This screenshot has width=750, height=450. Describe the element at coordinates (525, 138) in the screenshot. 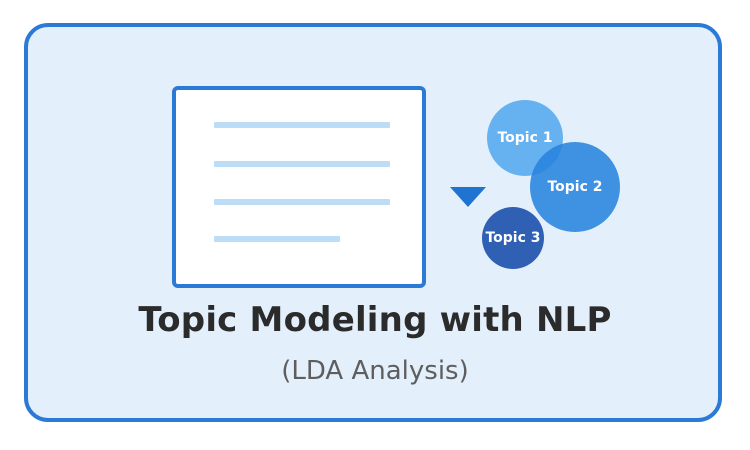

I see `topic-1-label: Topic 1` at that location.